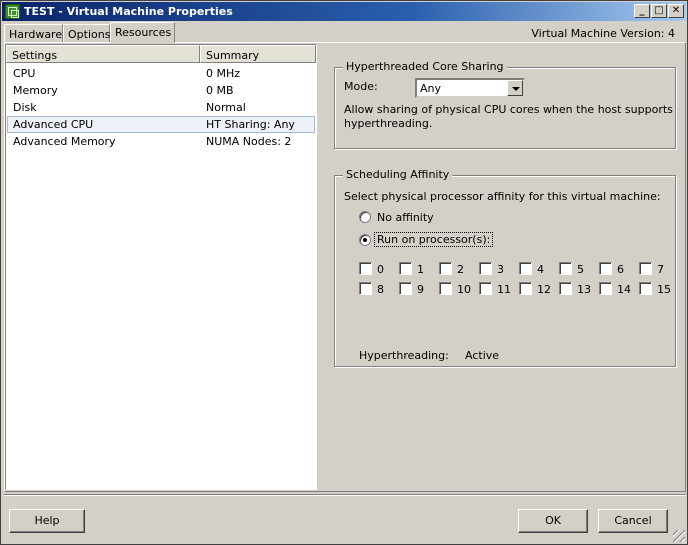 The image size is (688, 545). I want to click on mode-value: Any, so click(431, 88).